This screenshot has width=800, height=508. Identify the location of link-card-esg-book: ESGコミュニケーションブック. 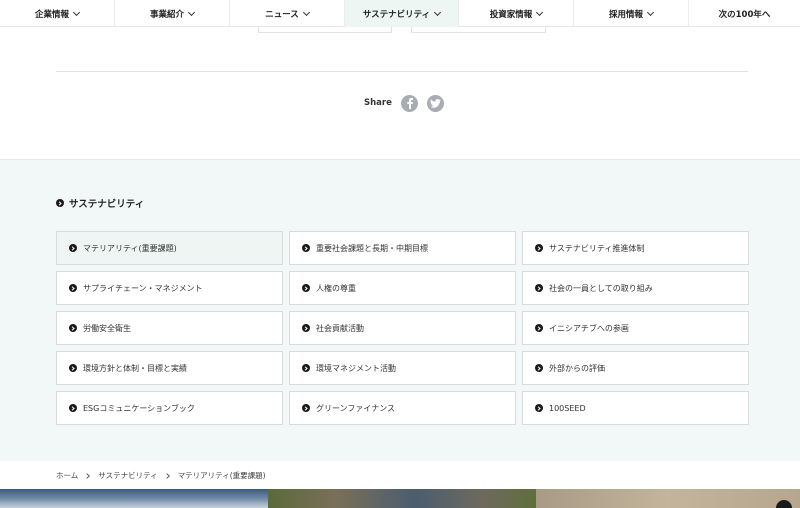
(169, 408).